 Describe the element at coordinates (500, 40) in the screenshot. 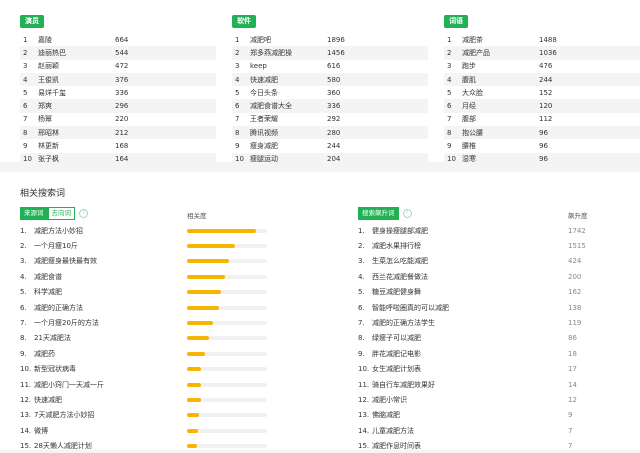

I see `ranking-word: 减肥茶` at that location.